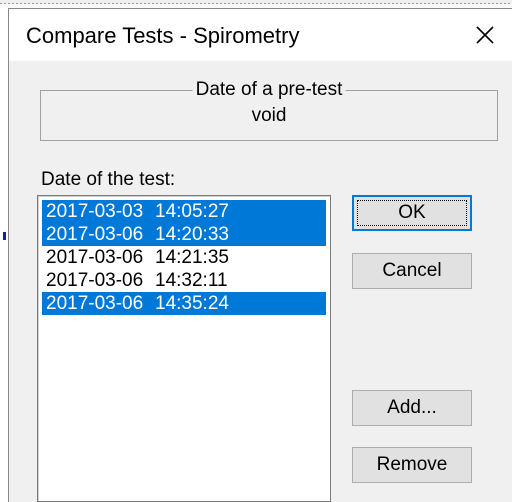  I want to click on close-button, so click(485, 35).